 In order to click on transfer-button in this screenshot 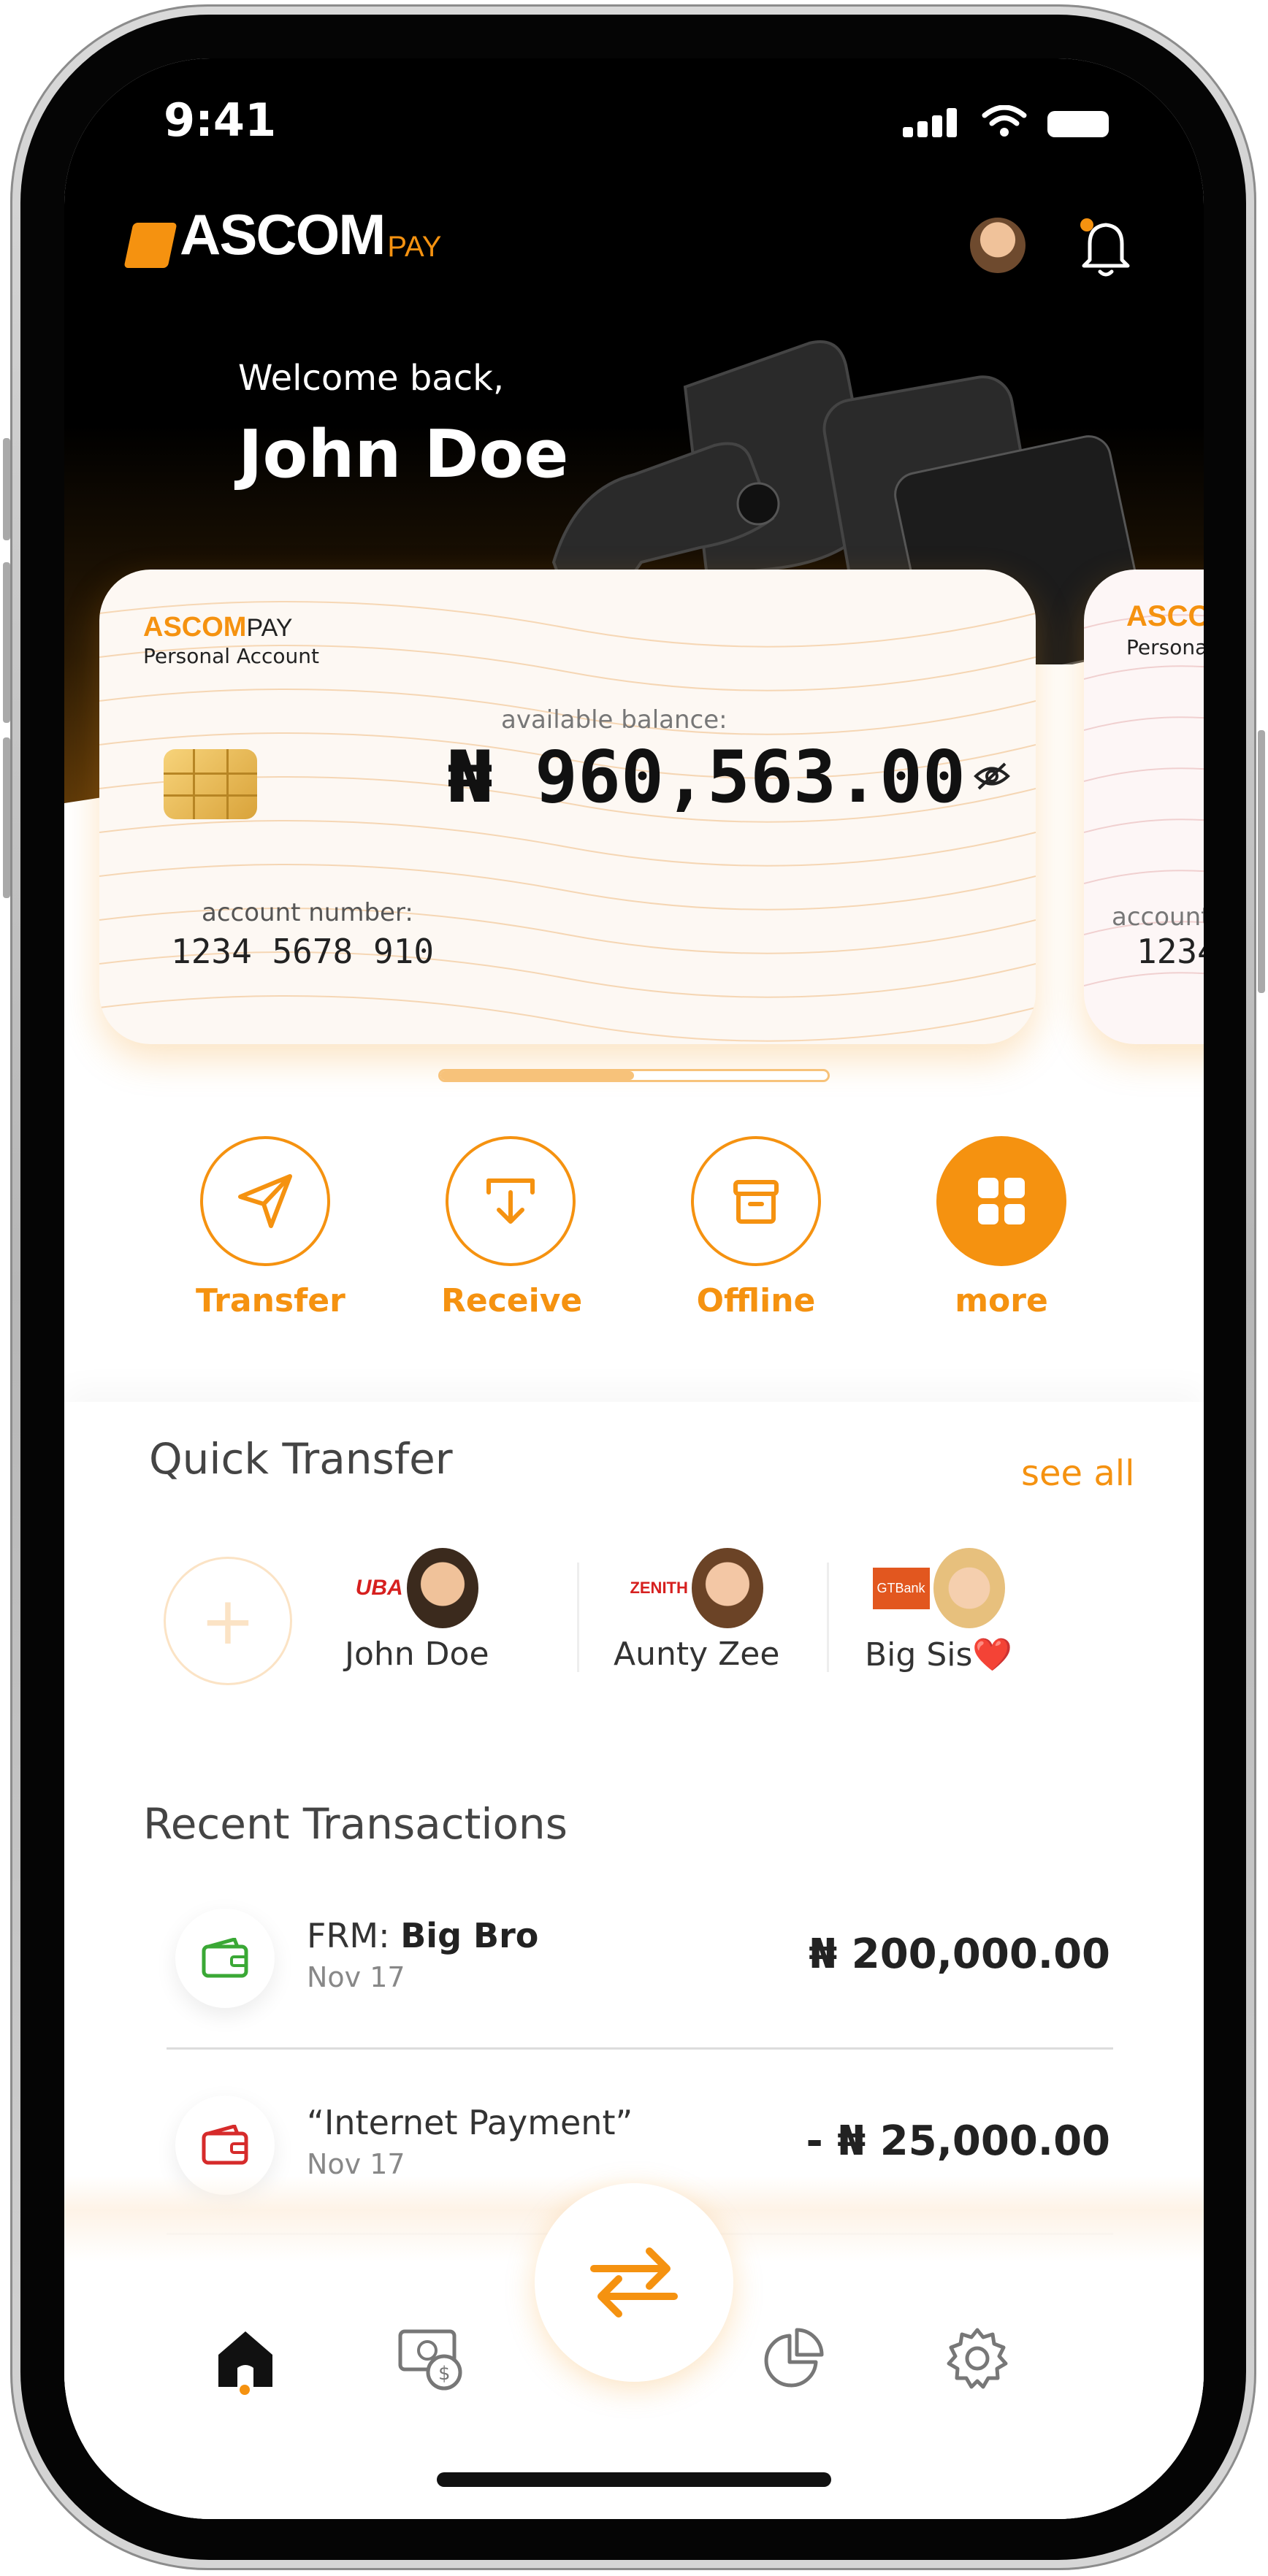, I will do `click(265, 1201)`.